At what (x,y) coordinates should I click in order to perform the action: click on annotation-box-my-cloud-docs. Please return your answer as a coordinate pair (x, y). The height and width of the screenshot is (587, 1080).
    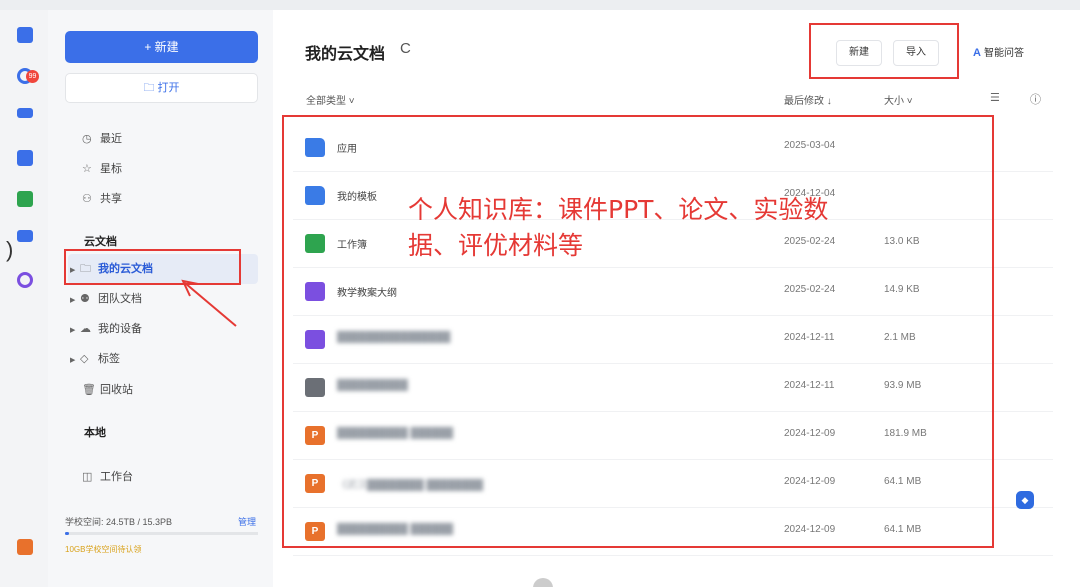
    Looking at the image, I should click on (152, 267).